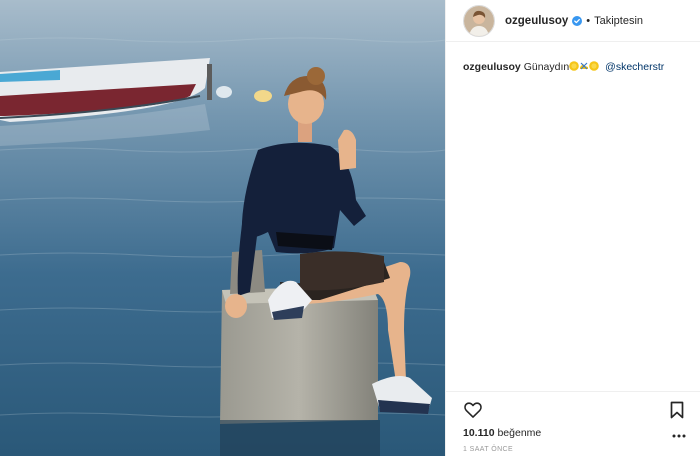  What do you see at coordinates (536, 21) in the screenshot?
I see `post-username: ozgeulusoy` at bounding box center [536, 21].